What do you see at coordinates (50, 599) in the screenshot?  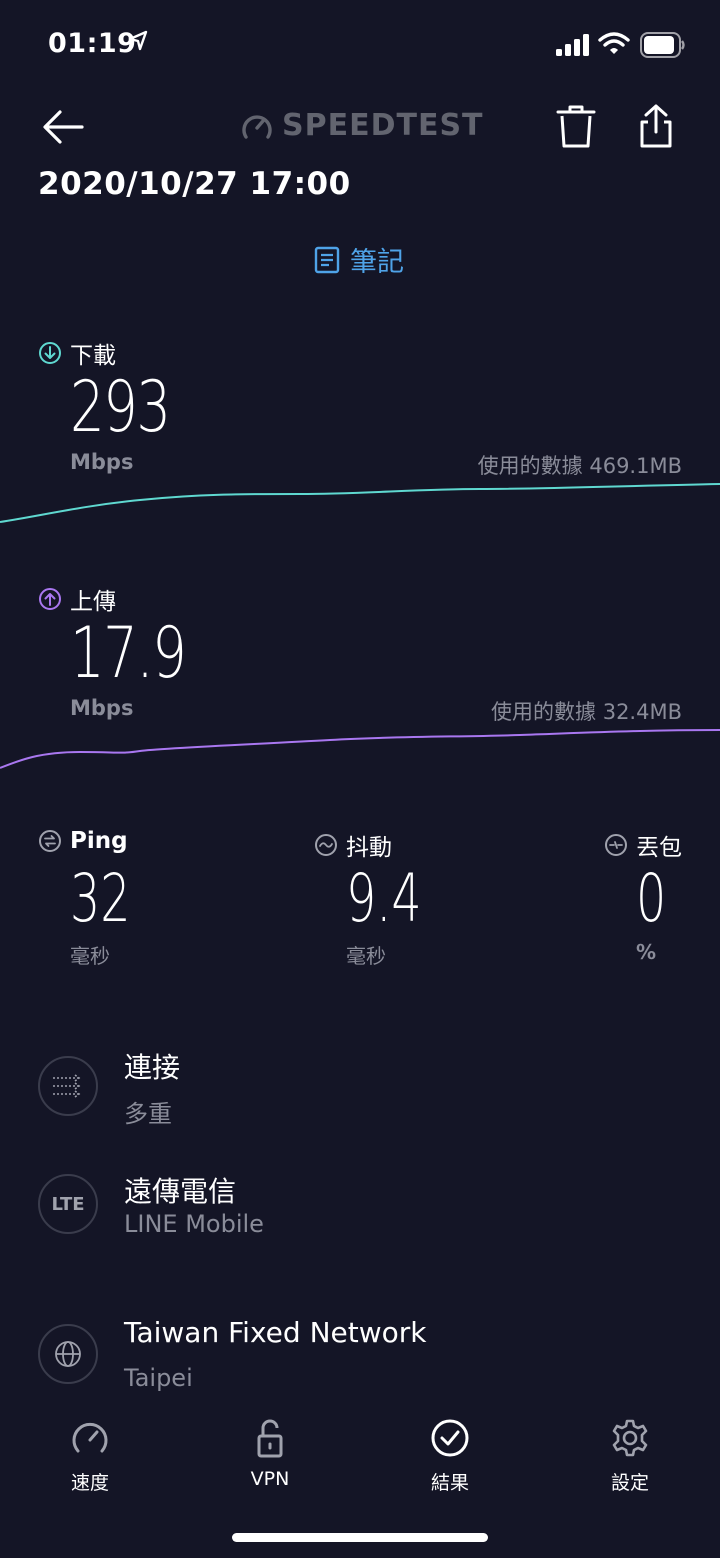 I see `upload-icon` at bounding box center [50, 599].